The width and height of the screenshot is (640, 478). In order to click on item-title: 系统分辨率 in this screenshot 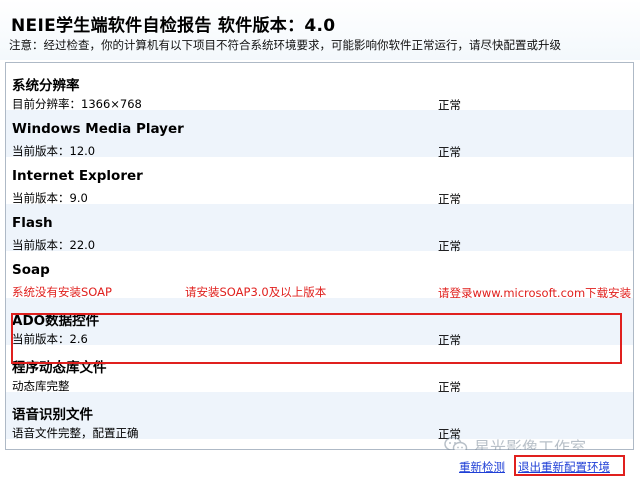, I will do `click(46, 86)`.